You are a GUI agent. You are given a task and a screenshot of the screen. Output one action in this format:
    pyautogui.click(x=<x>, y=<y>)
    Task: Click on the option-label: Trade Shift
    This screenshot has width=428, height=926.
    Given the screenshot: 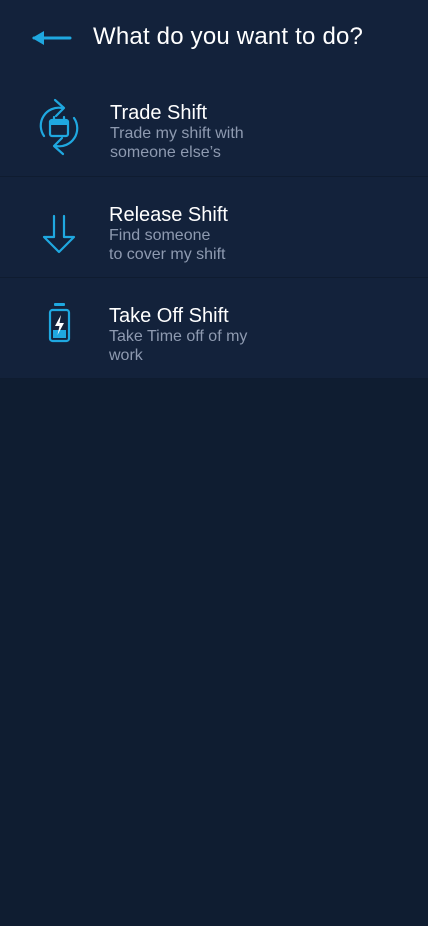 What is the action you would take?
    pyautogui.click(x=159, y=113)
    